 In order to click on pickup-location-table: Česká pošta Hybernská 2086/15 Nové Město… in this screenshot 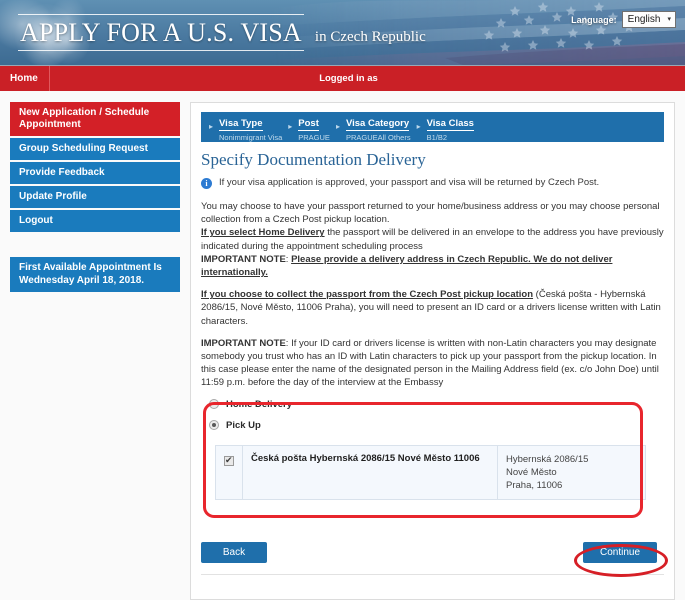, I will do `click(430, 472)`.